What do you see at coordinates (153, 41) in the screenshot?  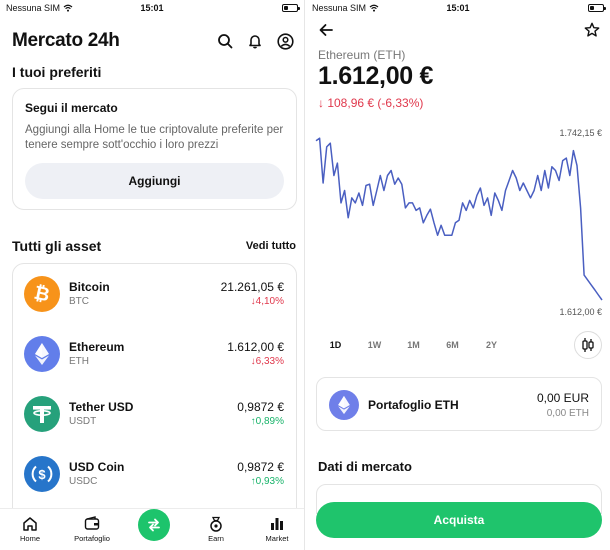 I see `home-header: Mercato 24h` at bounding box center [153, 41].